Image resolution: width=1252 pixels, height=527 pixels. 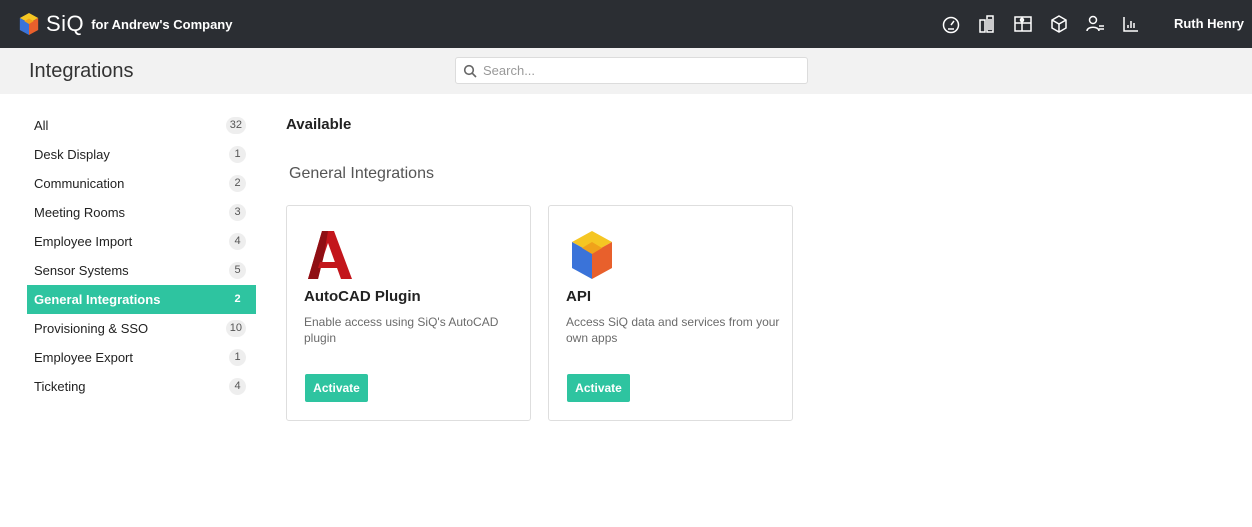 What do you see at coordinates (579, 296) in the screenshot?
I see `card-title: API` at bounding box center [579, 296].